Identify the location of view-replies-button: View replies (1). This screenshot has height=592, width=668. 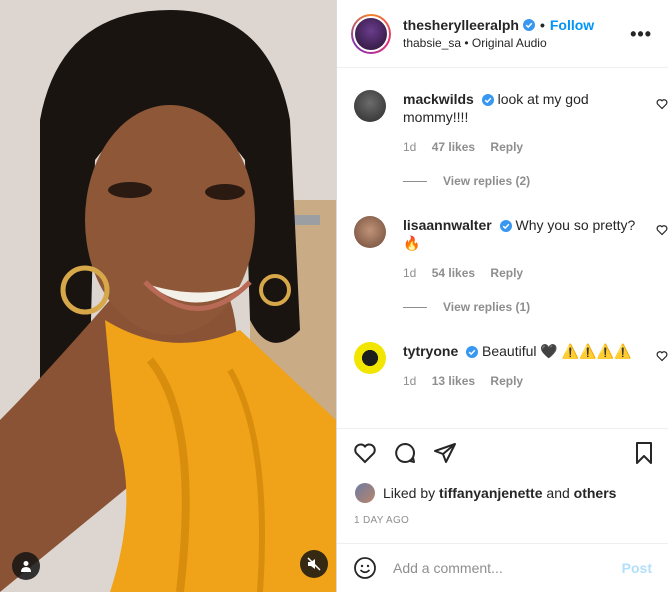
(528, 307).